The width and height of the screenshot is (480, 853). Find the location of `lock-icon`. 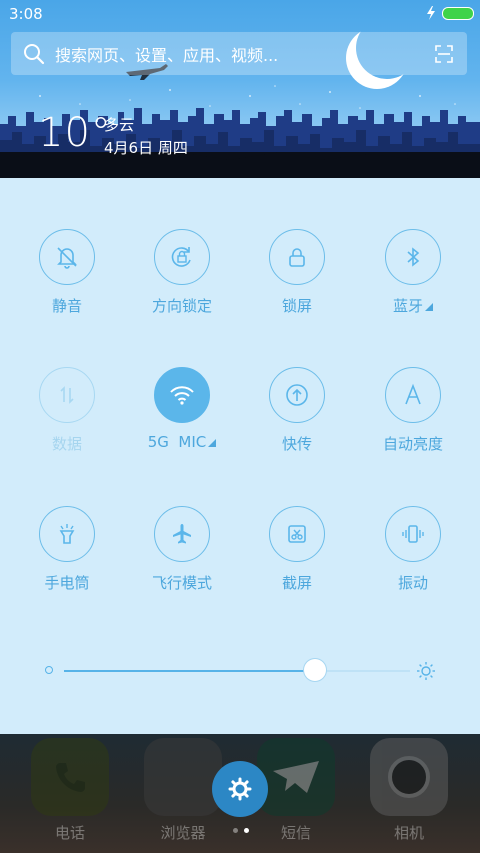

lock-icon is located at coordinates (297, 257).